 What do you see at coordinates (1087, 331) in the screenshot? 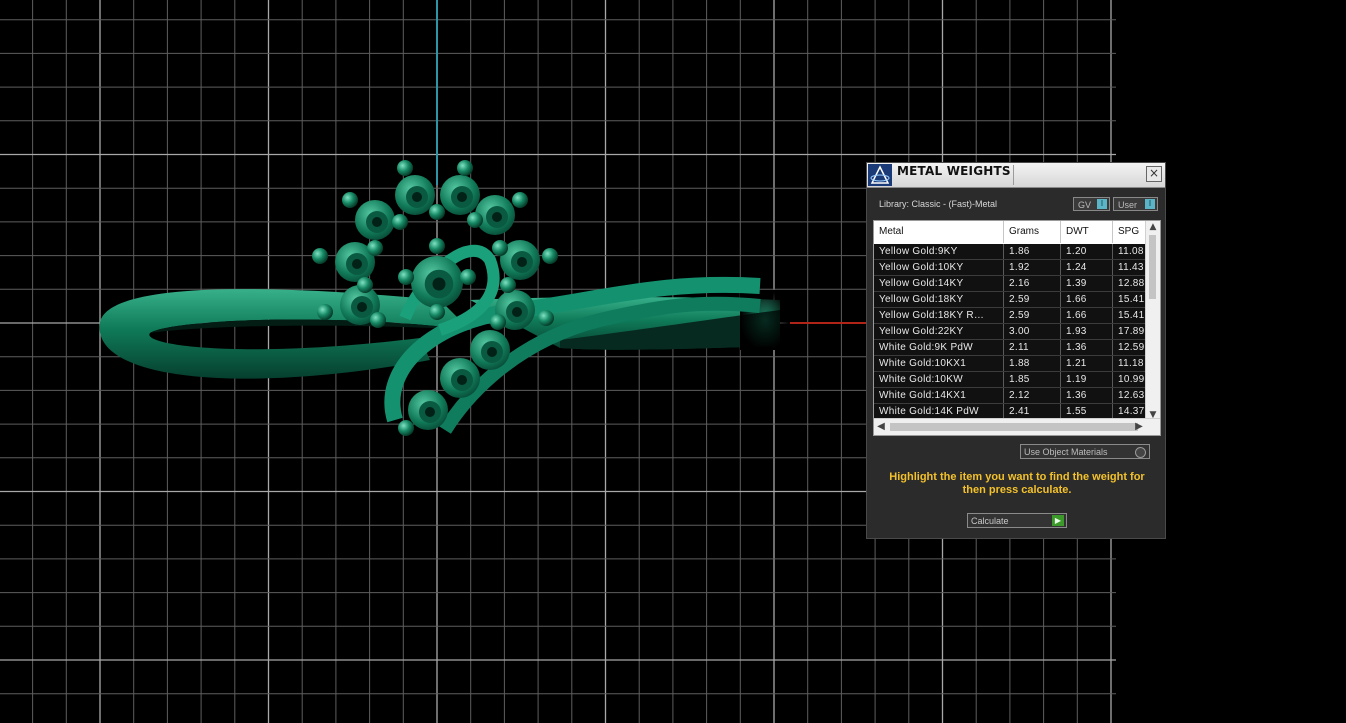
I see `dwt-cell: 1.93` at bounding box center [1087, 331].